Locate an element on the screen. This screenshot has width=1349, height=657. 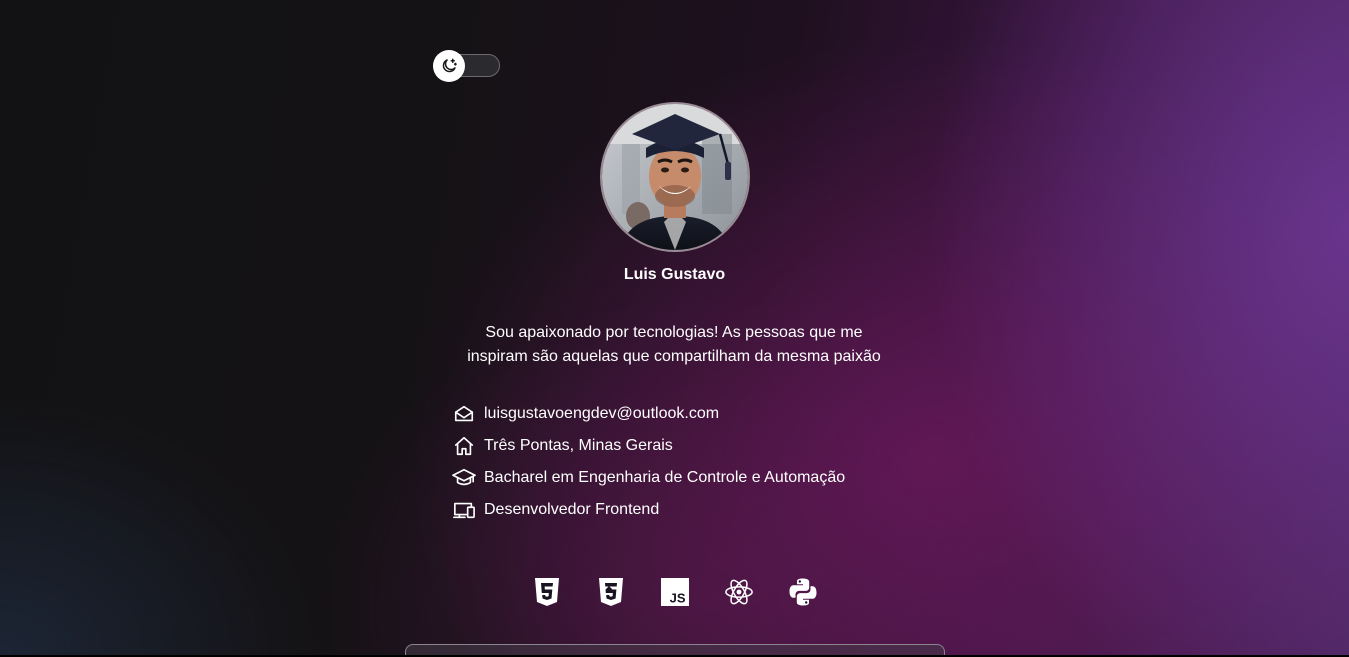
moon-stars-icon is located at coordinates (449, 65).